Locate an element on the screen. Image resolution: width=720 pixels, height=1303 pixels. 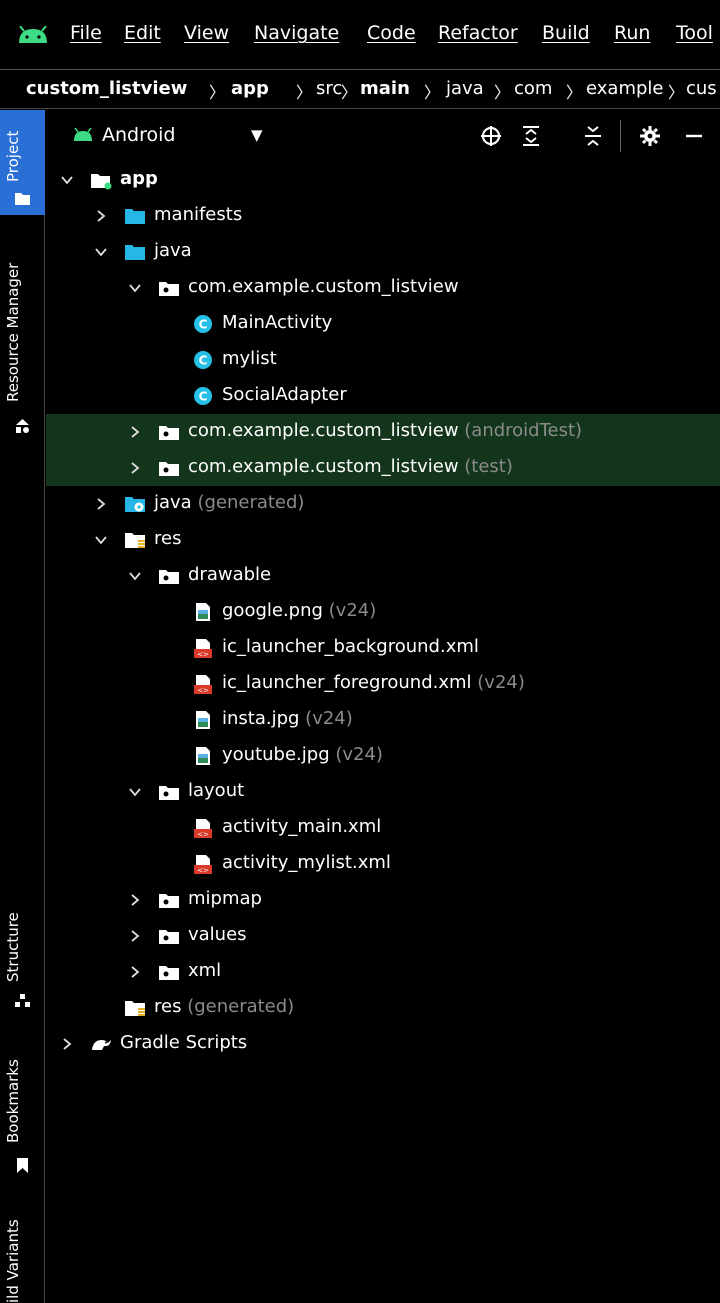
tree-item-name: MainActivity is located at coordinates (277, 322).